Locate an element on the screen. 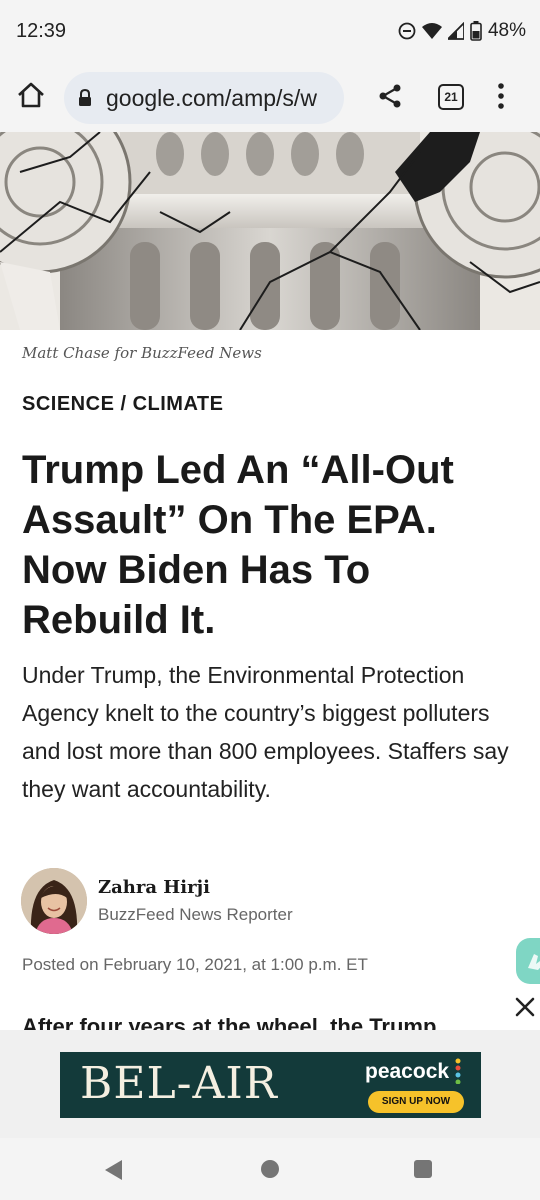 The height and width of the screenshot is (1200, 540). status-bar: 12:39 48% is located at coordinates (270, 32).